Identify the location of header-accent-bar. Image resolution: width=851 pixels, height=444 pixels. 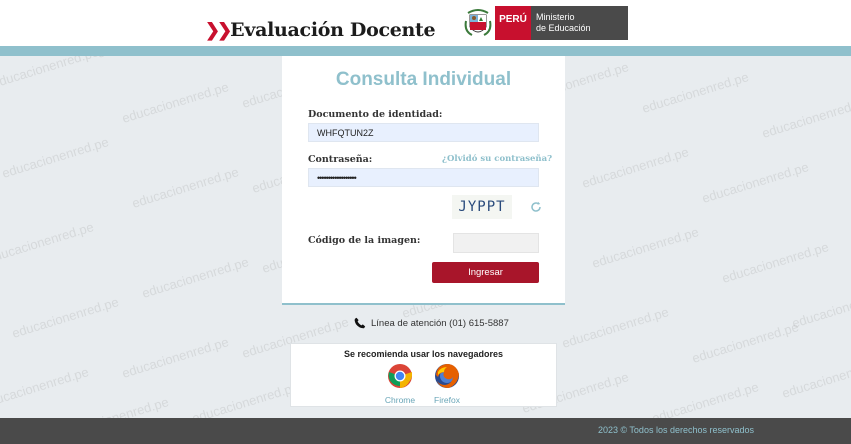
(425, 51).